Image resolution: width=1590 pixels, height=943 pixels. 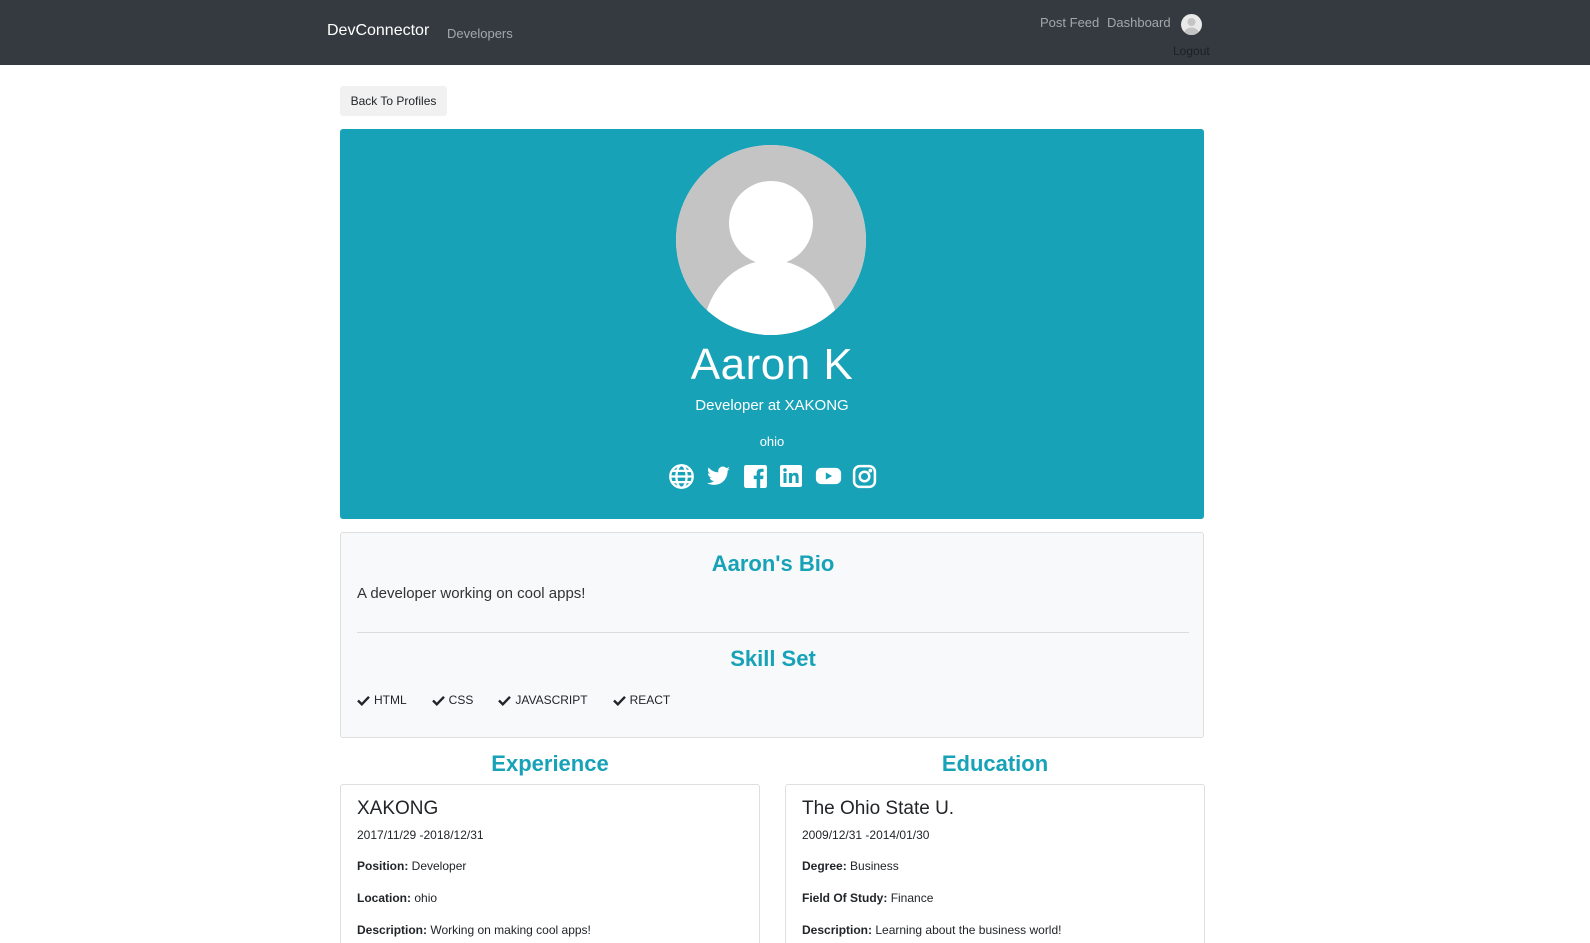 I want to click on skill-label: JAVASCRIPT, so click(x=551, y=700).